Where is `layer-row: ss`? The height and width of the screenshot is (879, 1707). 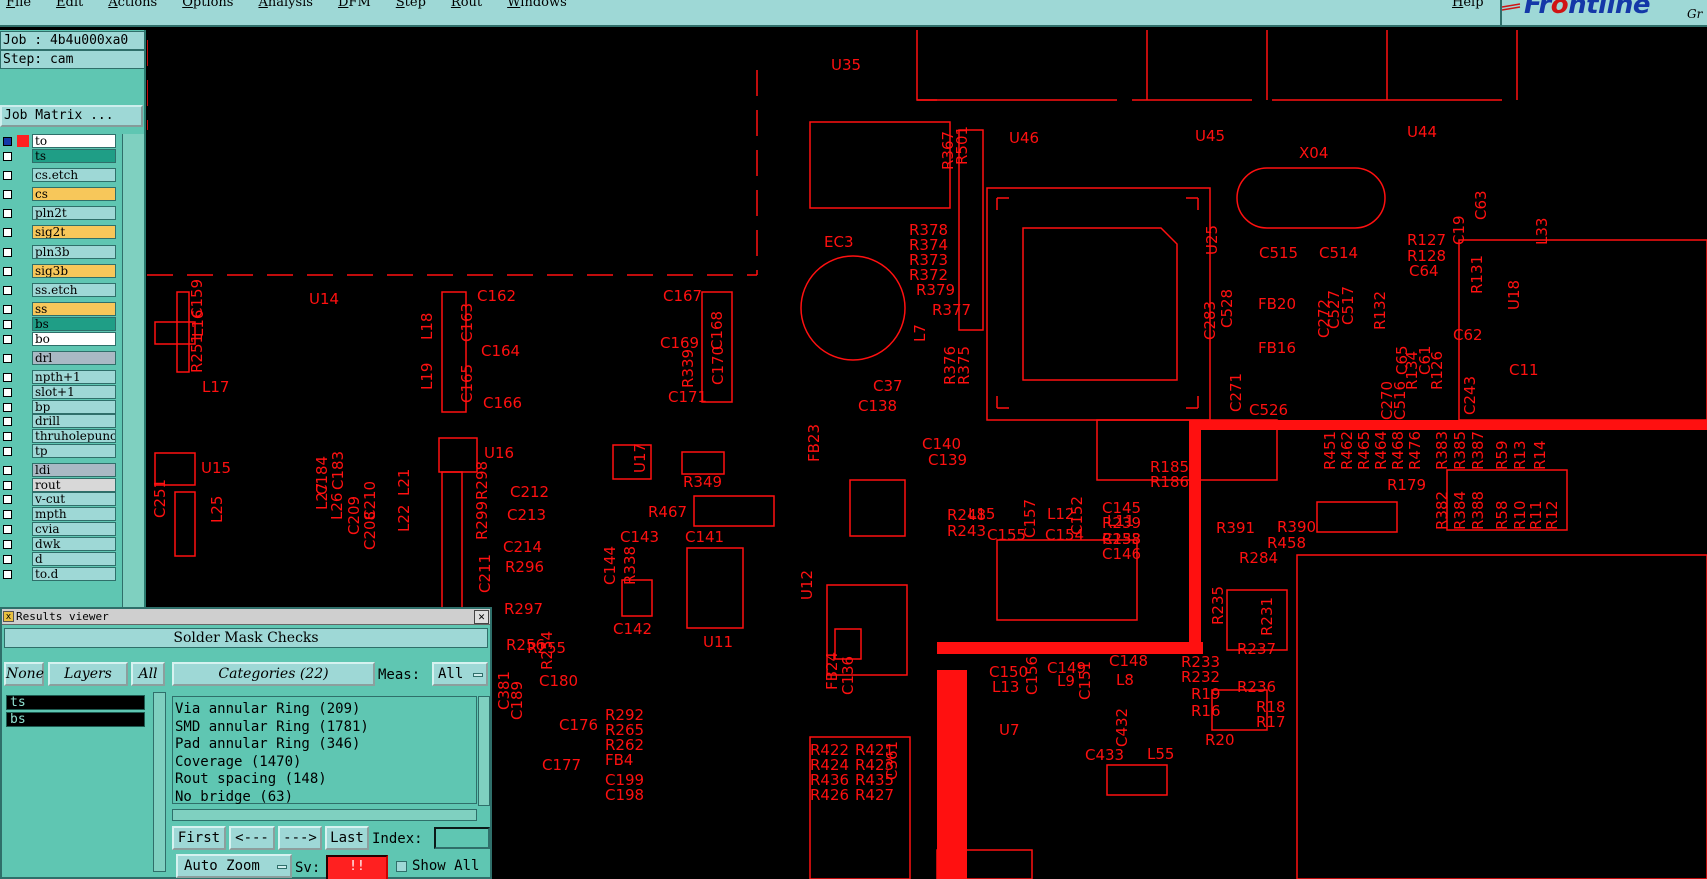 layer-row: ss is located at coordinates (58, 309).